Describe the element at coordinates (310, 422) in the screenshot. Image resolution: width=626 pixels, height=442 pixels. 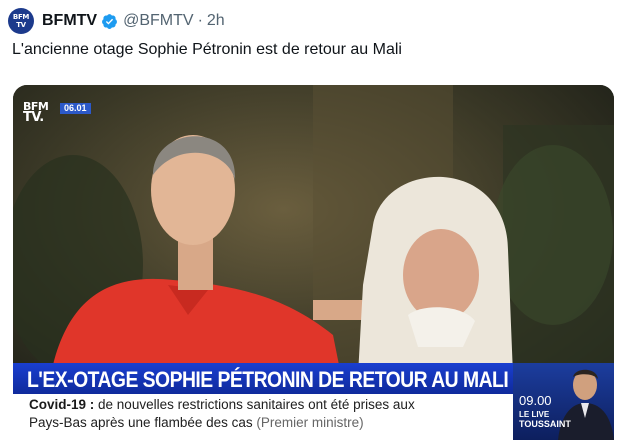
I see `ticker-source: (Premier ministre)` at that location.